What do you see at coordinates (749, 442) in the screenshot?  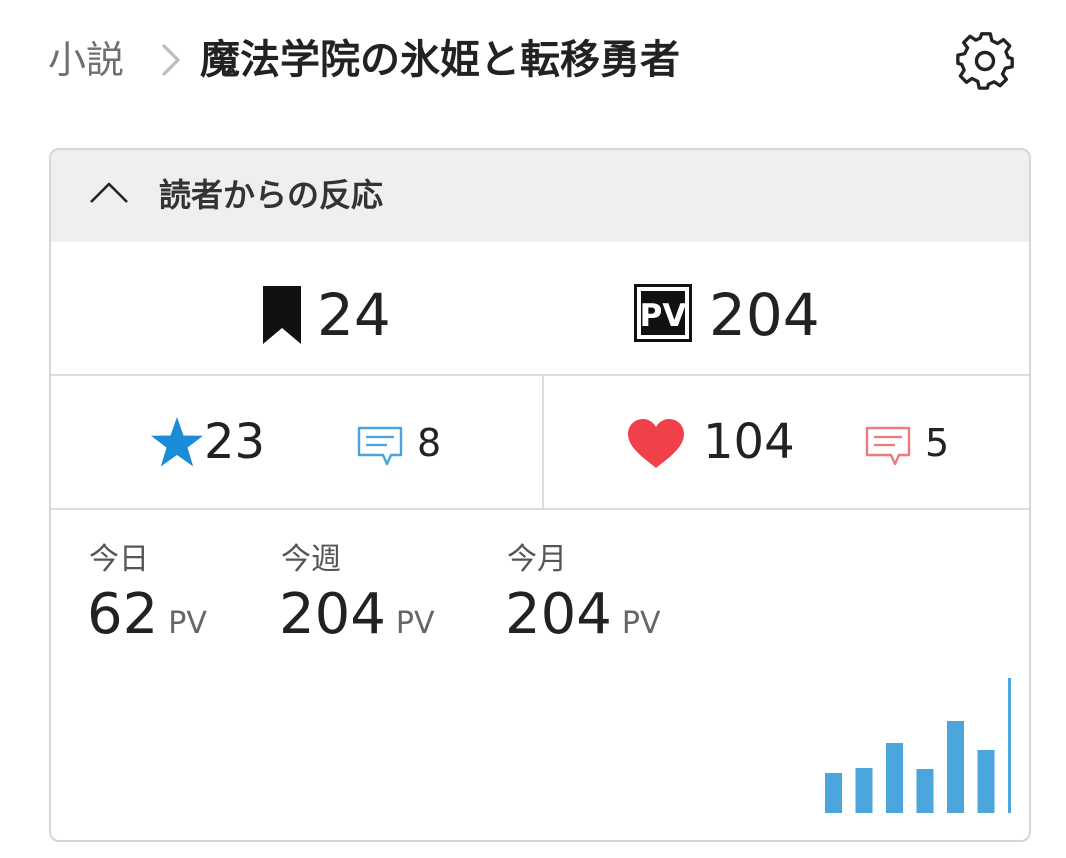 I see `heart-count: 104` at bounding box center [749, 442].